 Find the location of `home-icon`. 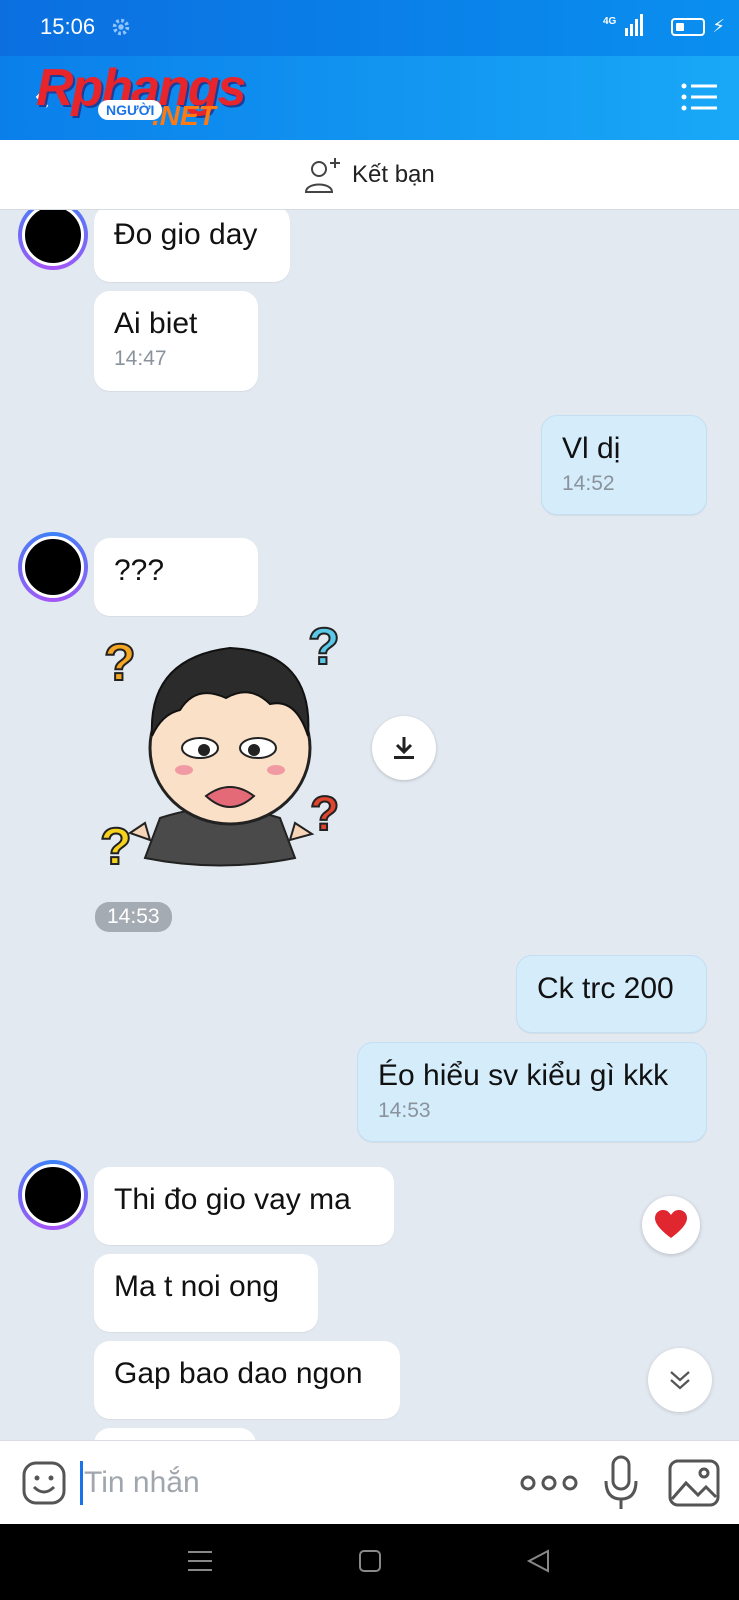

home-icon is located at coordinates (370, 1561).